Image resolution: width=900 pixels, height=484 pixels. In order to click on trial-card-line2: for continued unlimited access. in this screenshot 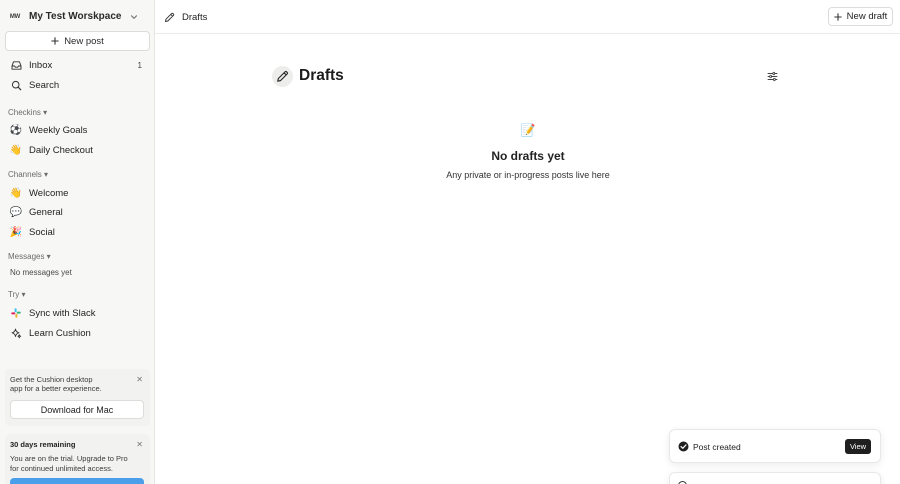, I will do `click(61, 468)`.